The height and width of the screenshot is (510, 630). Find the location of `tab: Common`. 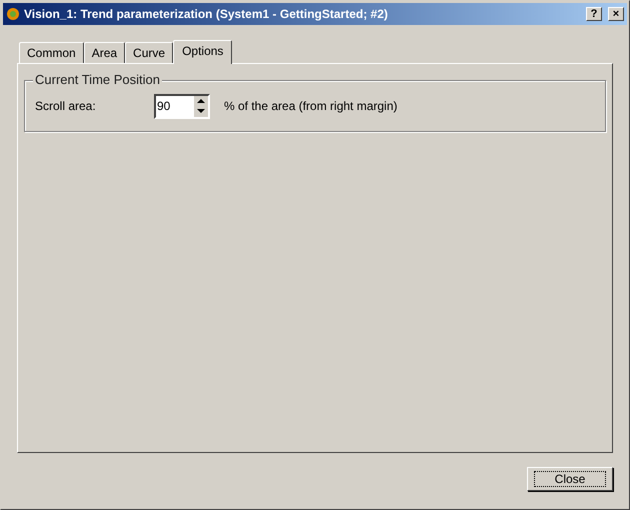

tab: Common is located at coordinates (51, 52).